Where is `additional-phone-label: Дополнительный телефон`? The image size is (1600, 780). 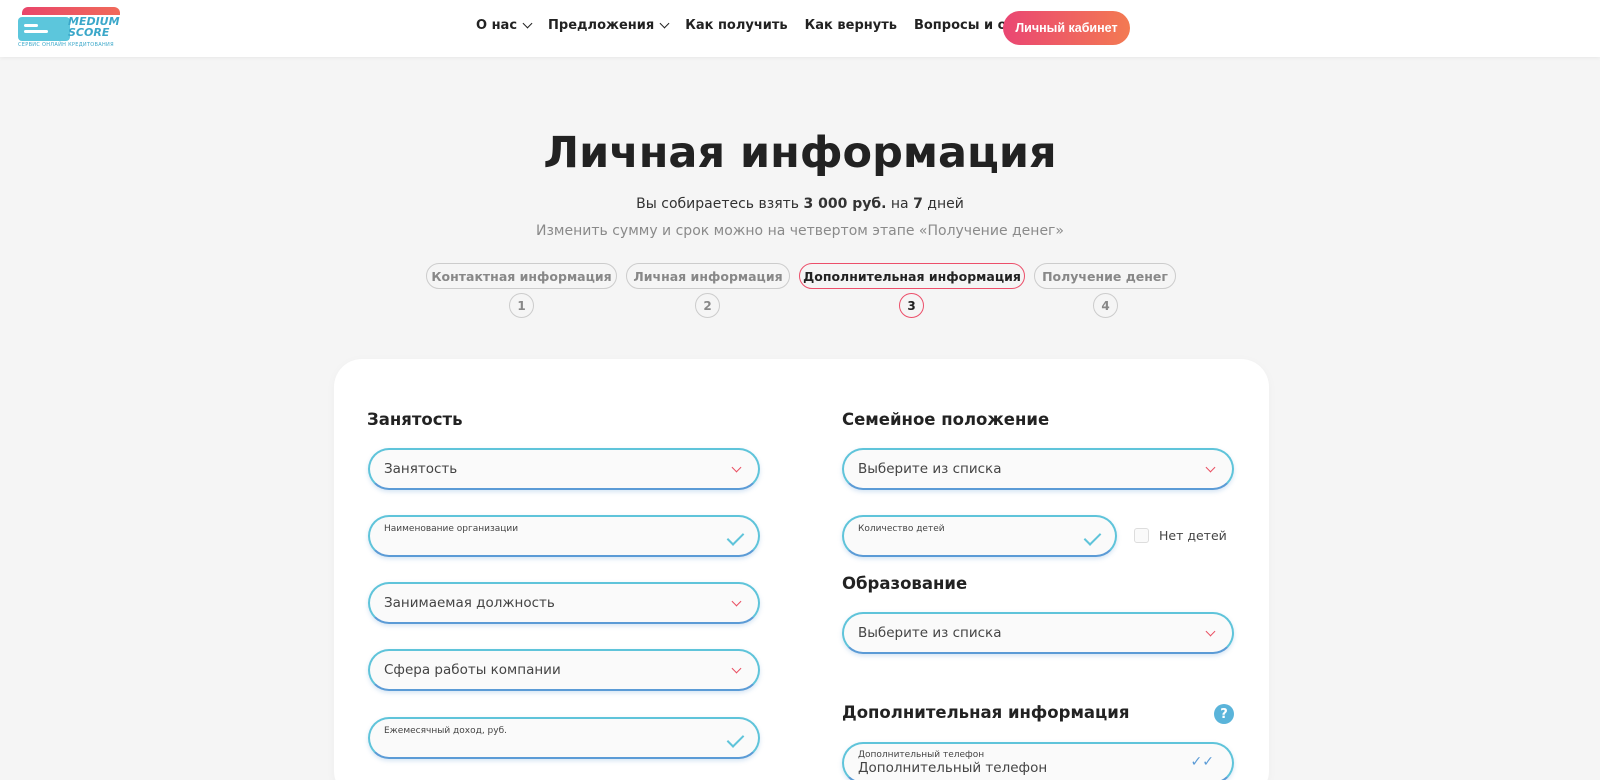 additional-phone-label: Дополнительный телефон is located at coordinates (921, 755).